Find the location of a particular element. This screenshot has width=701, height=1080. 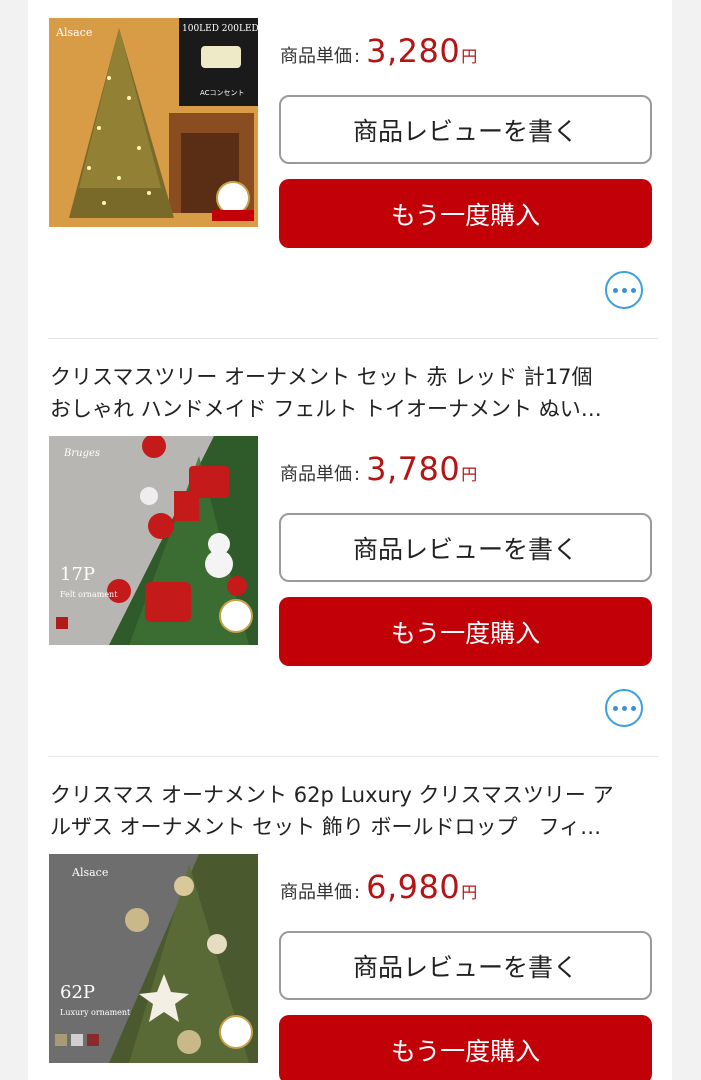

price-value: 3,280 is located at coordinates (413, 51).